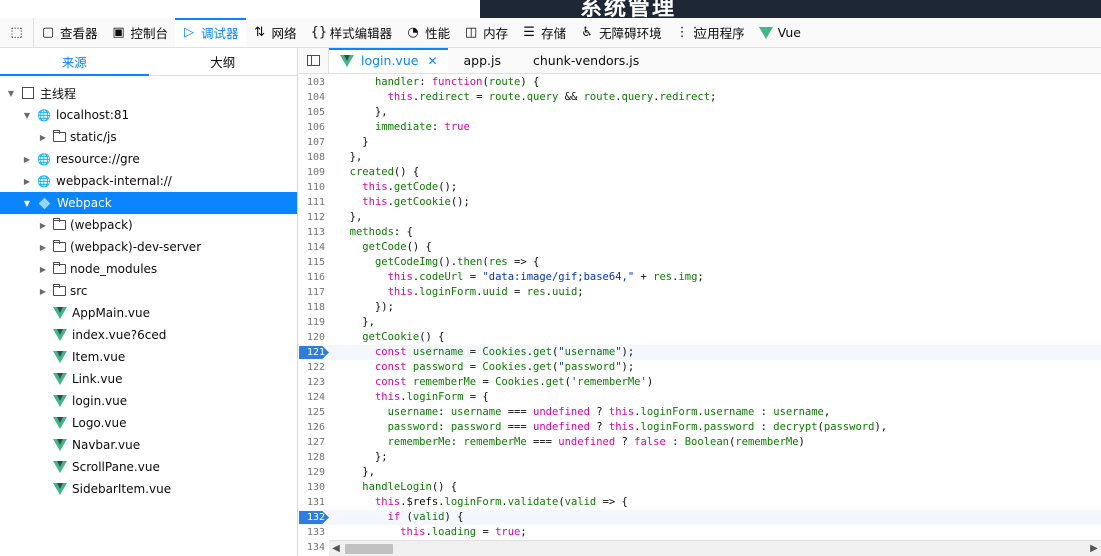 This screenshot has height=556, width=1101. Describe the element at coordinates (314, 82) in the screenshot. I see `line-number: 103` at that location.